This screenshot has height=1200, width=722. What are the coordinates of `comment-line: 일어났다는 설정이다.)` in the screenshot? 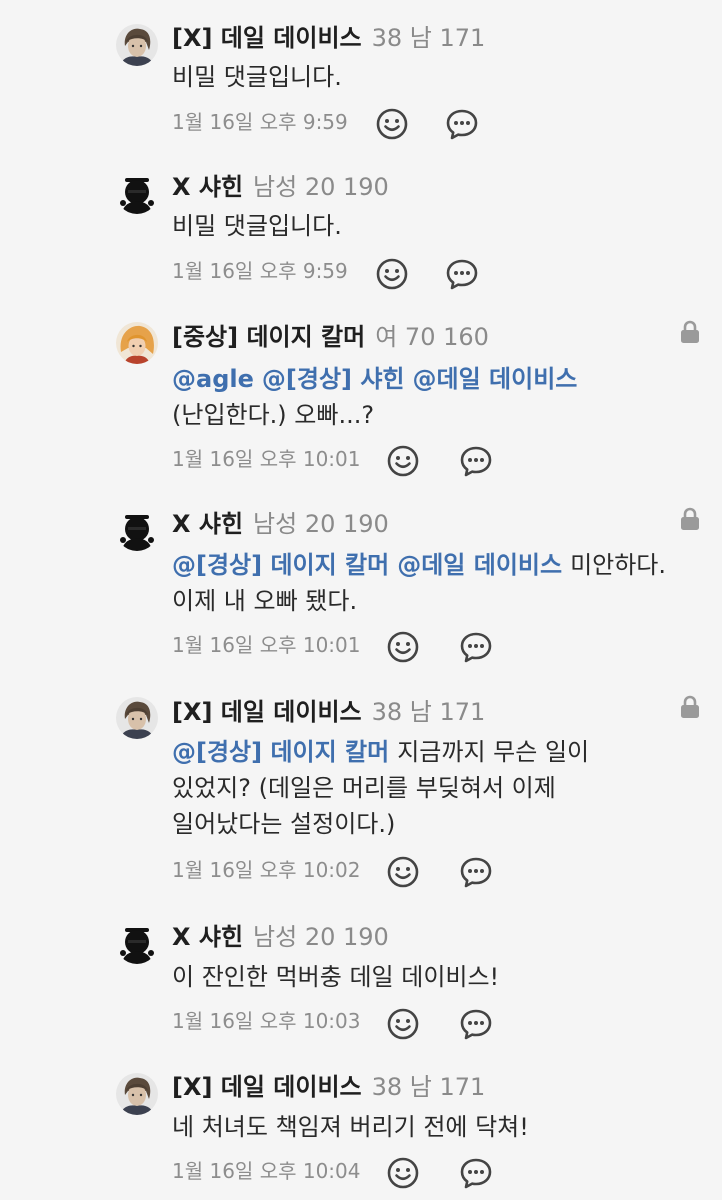 It's located at (284, 824).